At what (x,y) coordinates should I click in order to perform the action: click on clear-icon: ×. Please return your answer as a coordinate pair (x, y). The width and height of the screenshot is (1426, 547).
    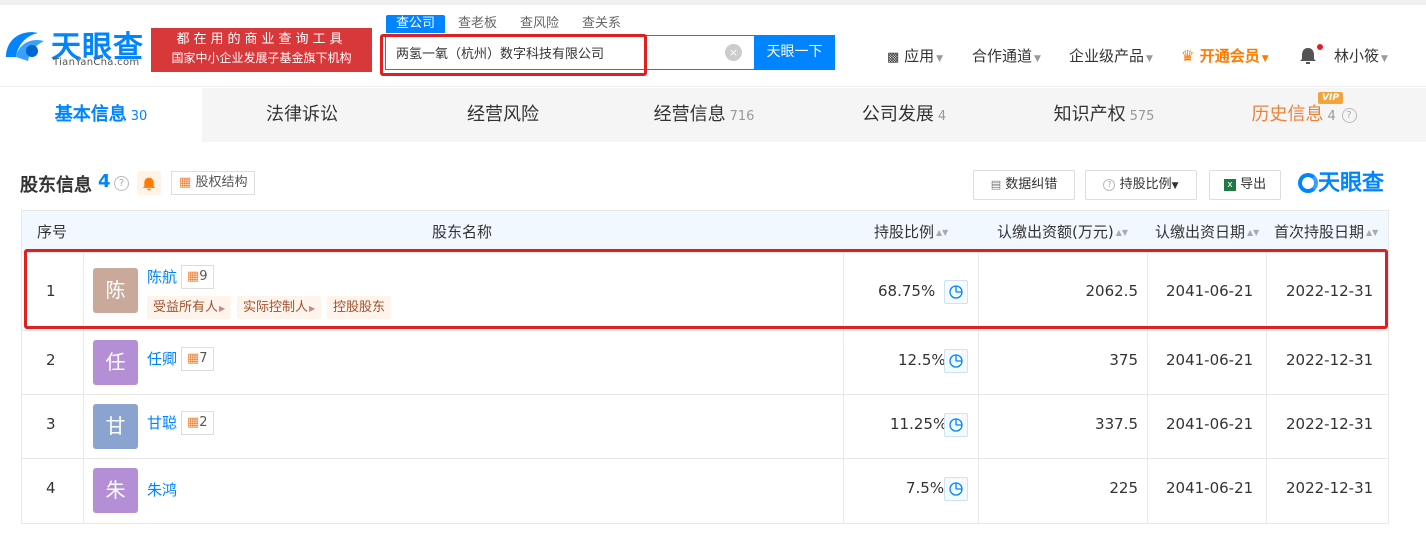
    Looking at the image, I should click on (733, 52).